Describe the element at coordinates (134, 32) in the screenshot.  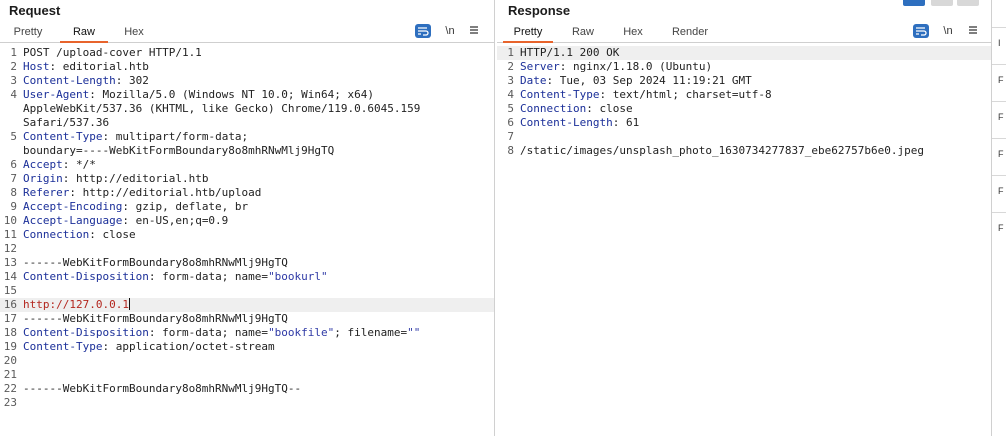
I see `request-tab-hex: Hex` at that location.